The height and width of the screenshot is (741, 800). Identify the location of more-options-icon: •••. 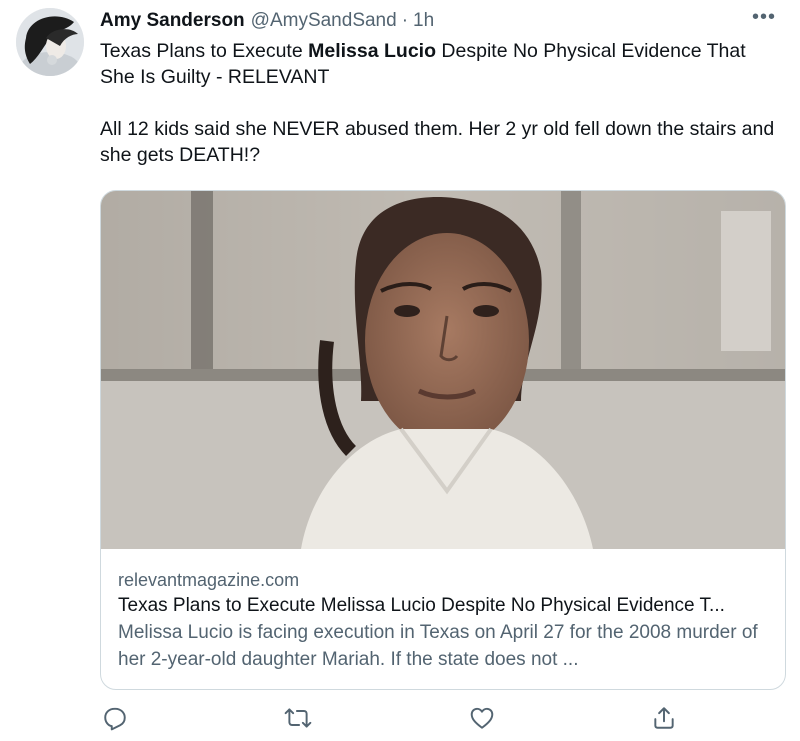
(764, 17).